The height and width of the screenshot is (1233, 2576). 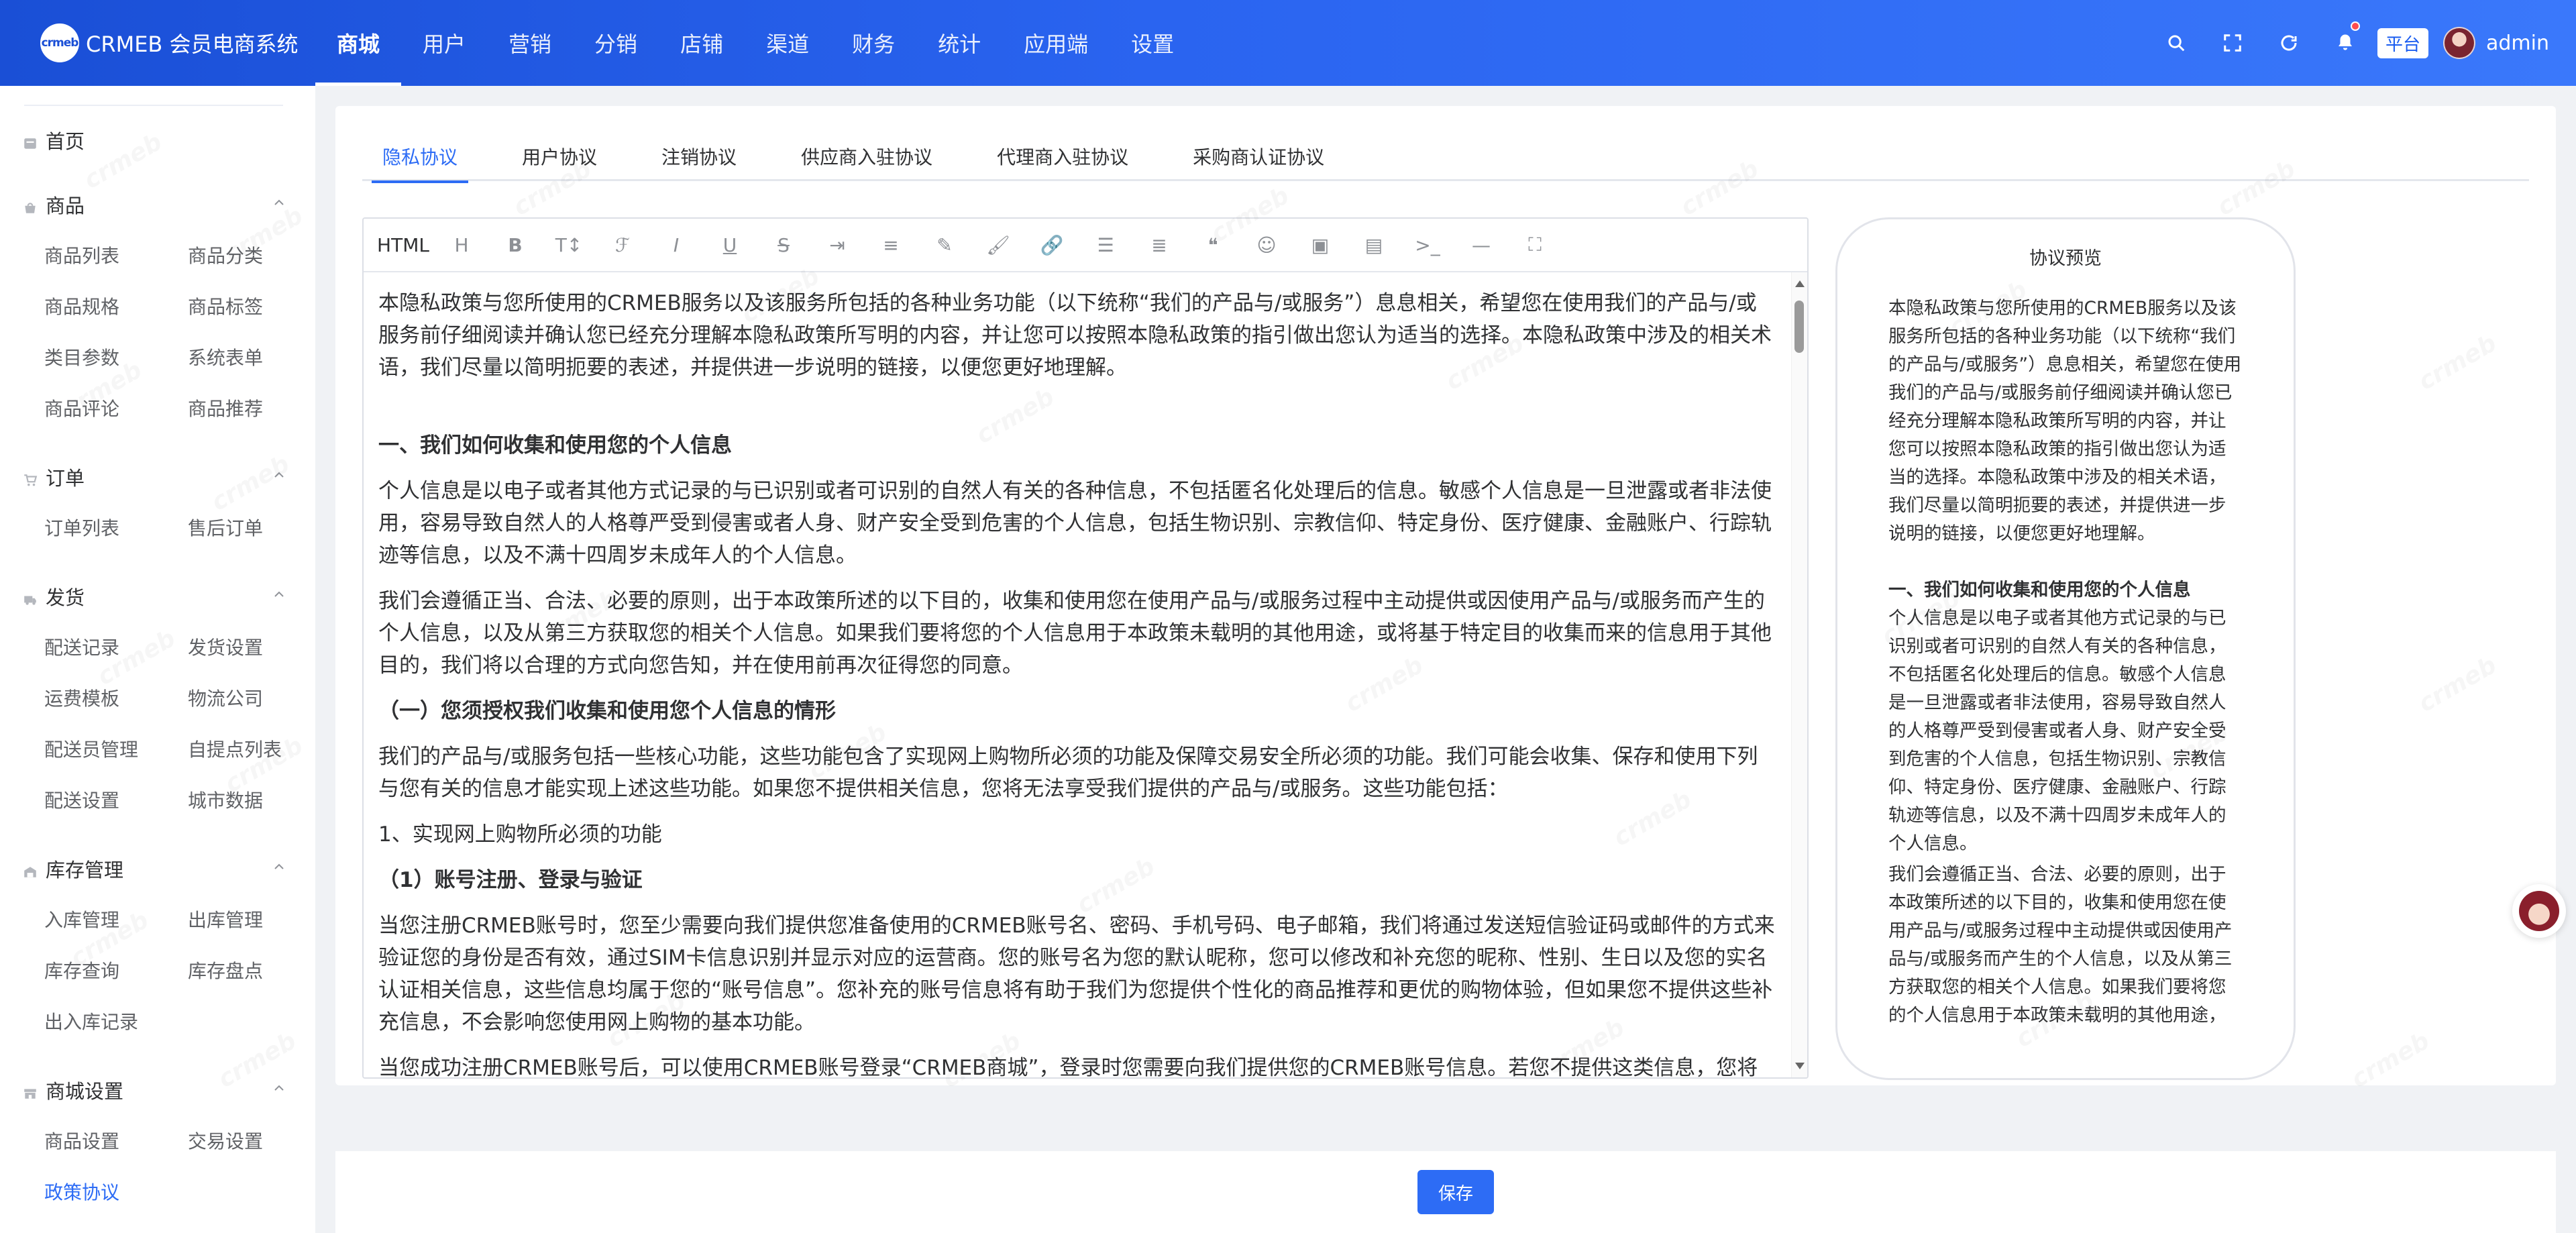 What do you see at coordinates (616, 43) in the screenshot?
I see `top-nav-item: 分销` at bounding box center [616, 43].